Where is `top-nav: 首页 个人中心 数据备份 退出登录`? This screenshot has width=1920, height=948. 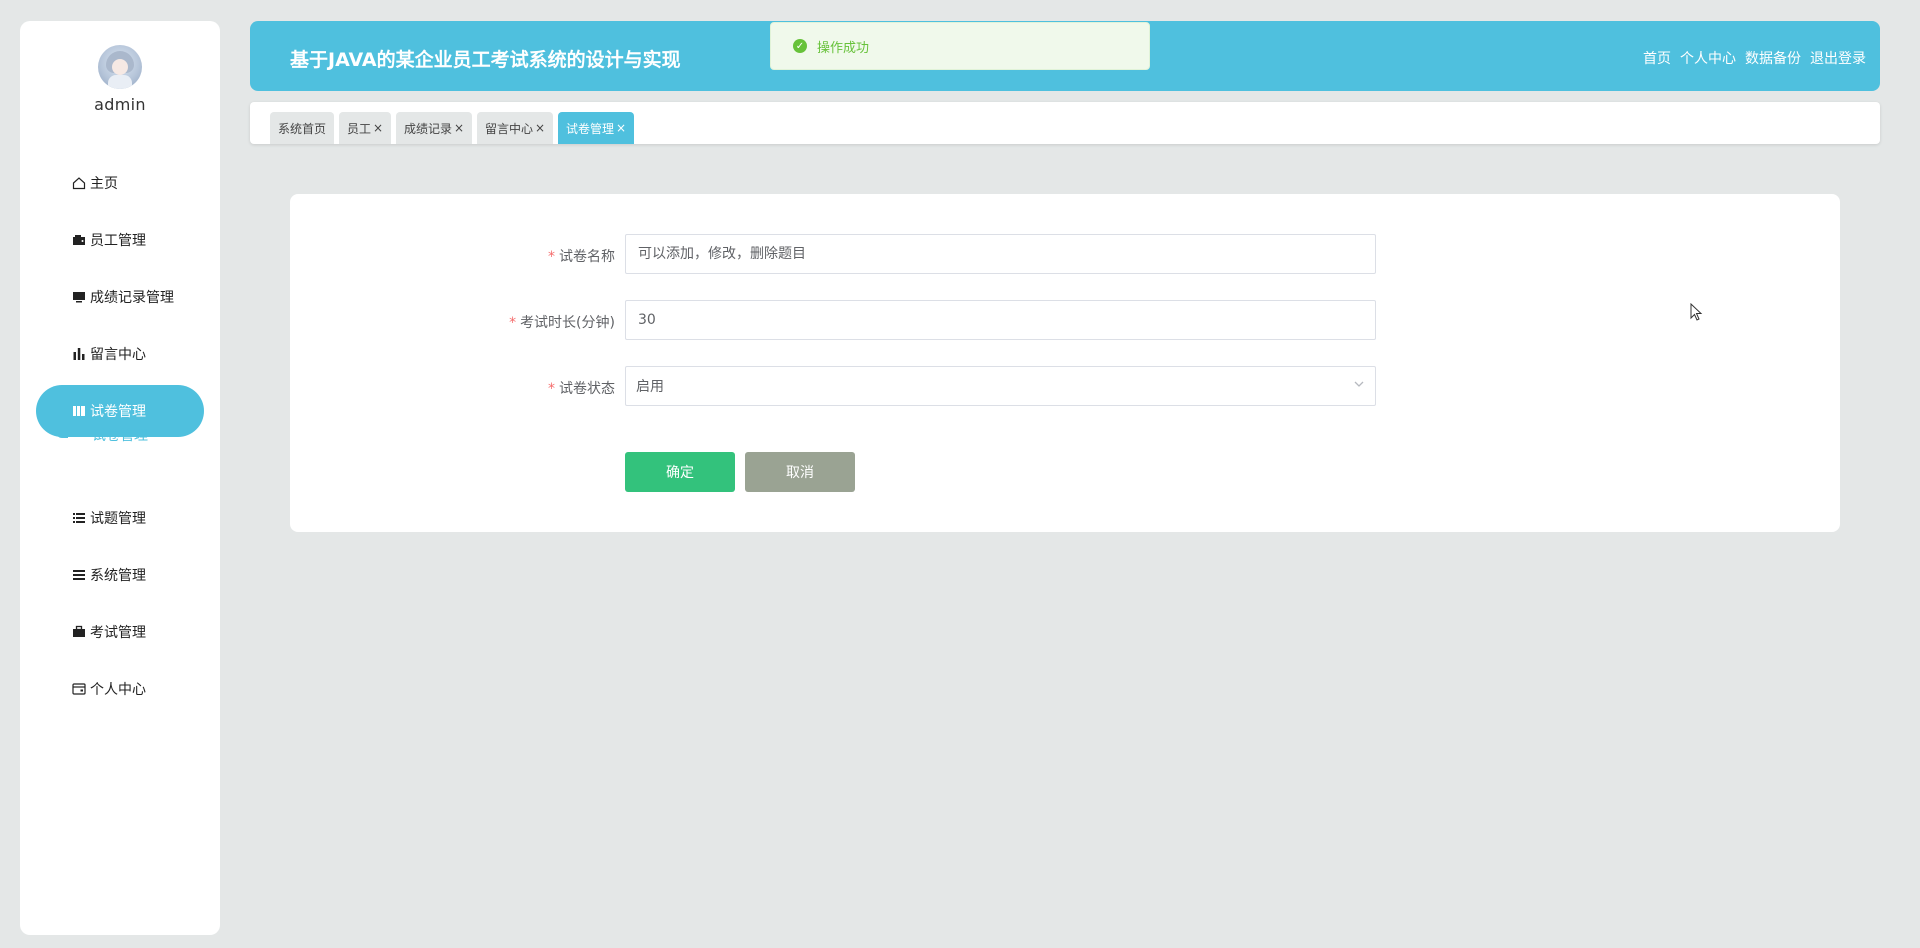
top-nav: 首页 个人中心 数据备份 退出登录 is located at coordinates (1754, 58).